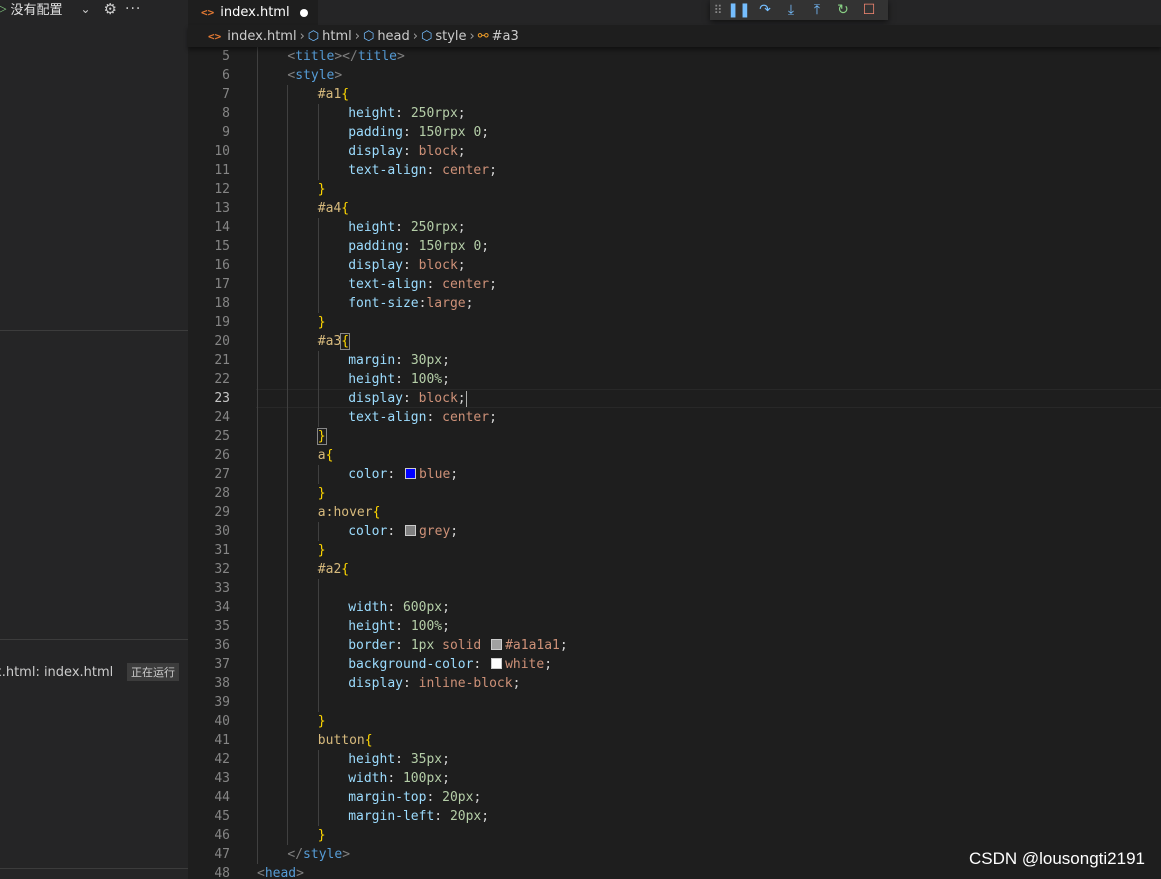 The height and width of the screenshot is (879, 1161). What do you see at coordinates (133, 9) in the screenshot?
I see `more-actions-icon: ···` at bounding box center [133, 9].